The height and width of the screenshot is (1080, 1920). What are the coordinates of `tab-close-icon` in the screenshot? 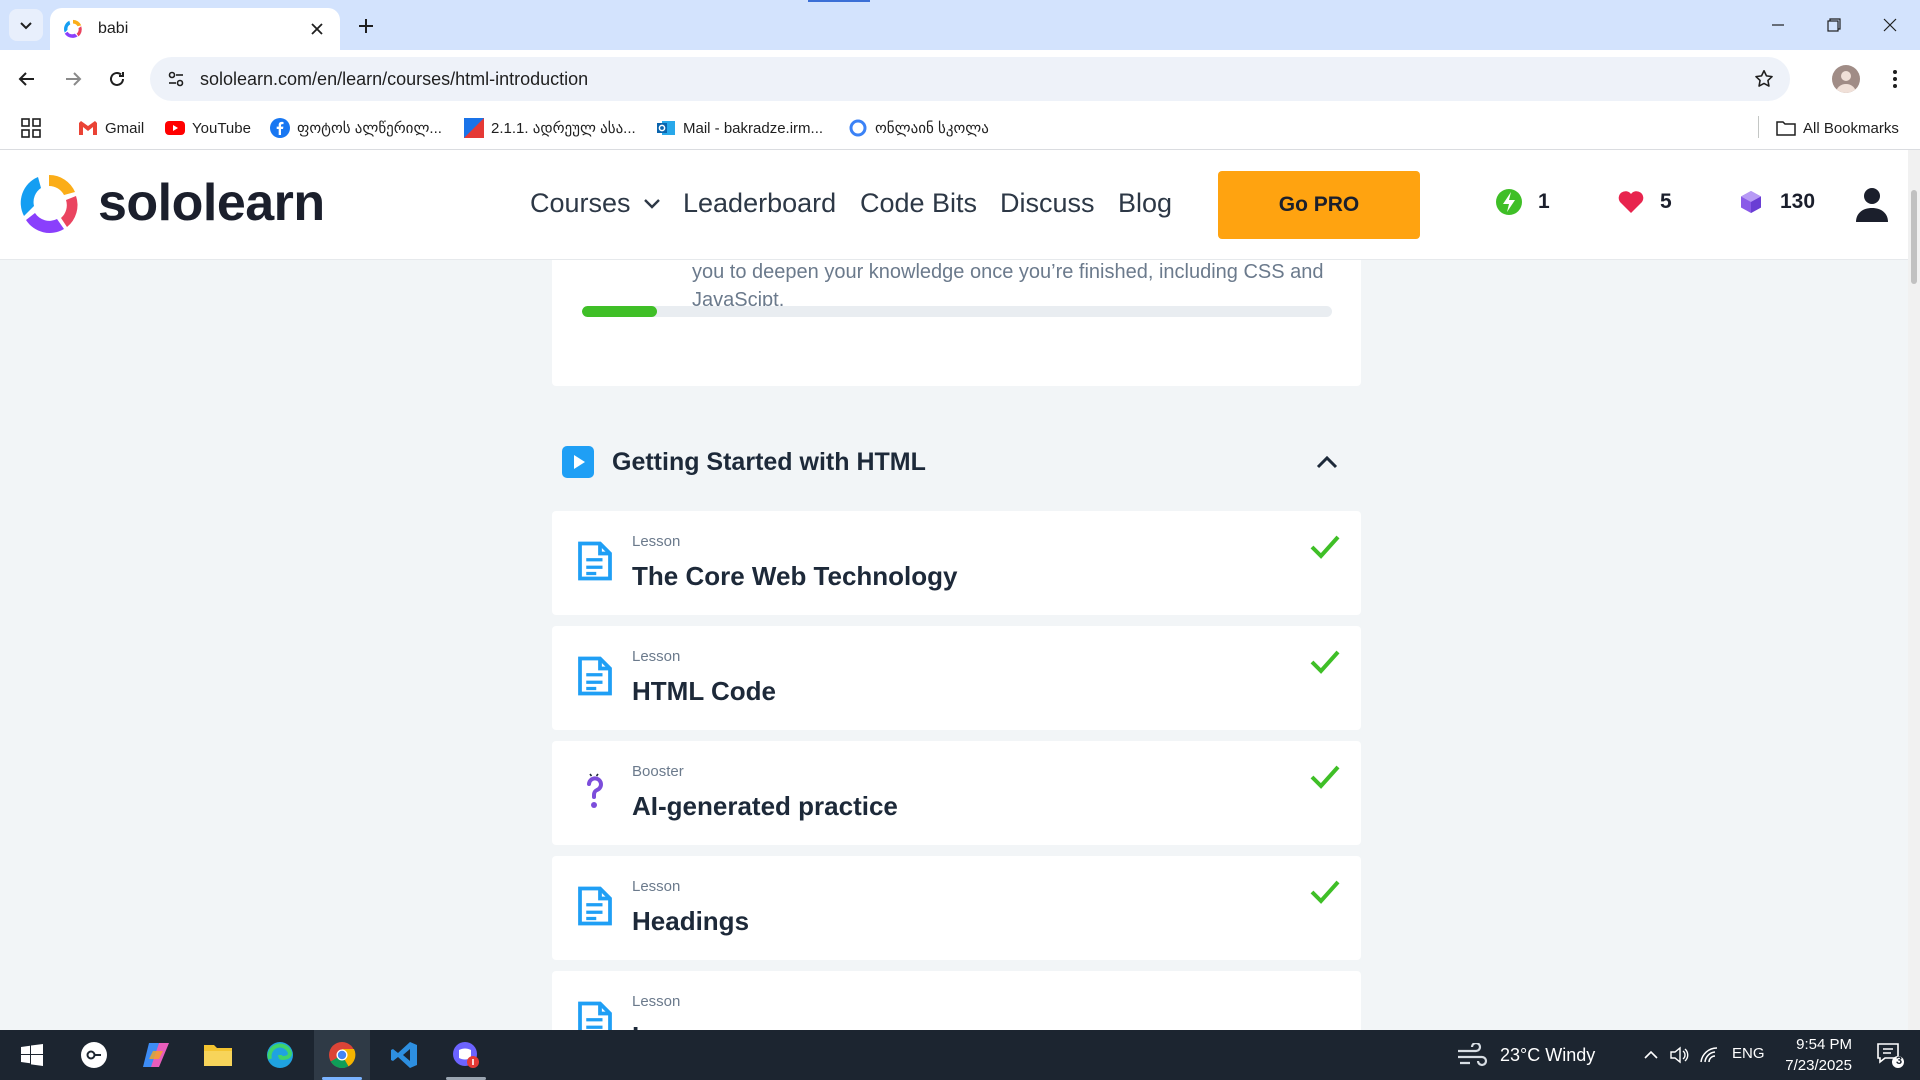 It's located at (317, 29).